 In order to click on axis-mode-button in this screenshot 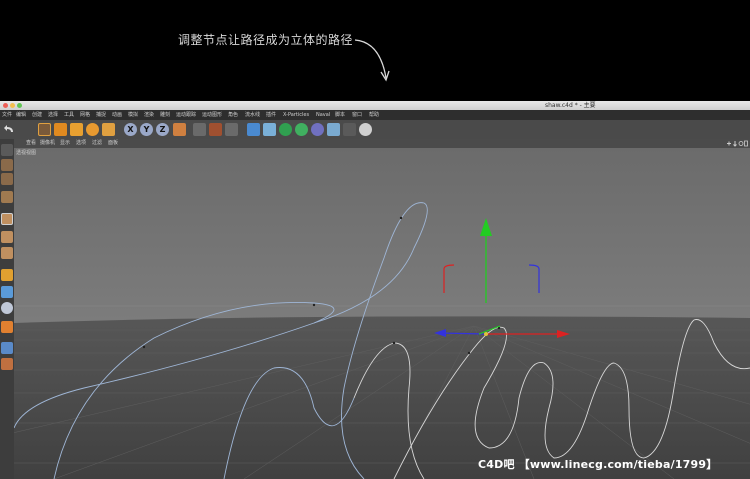, I will do `click(7, 275)`.